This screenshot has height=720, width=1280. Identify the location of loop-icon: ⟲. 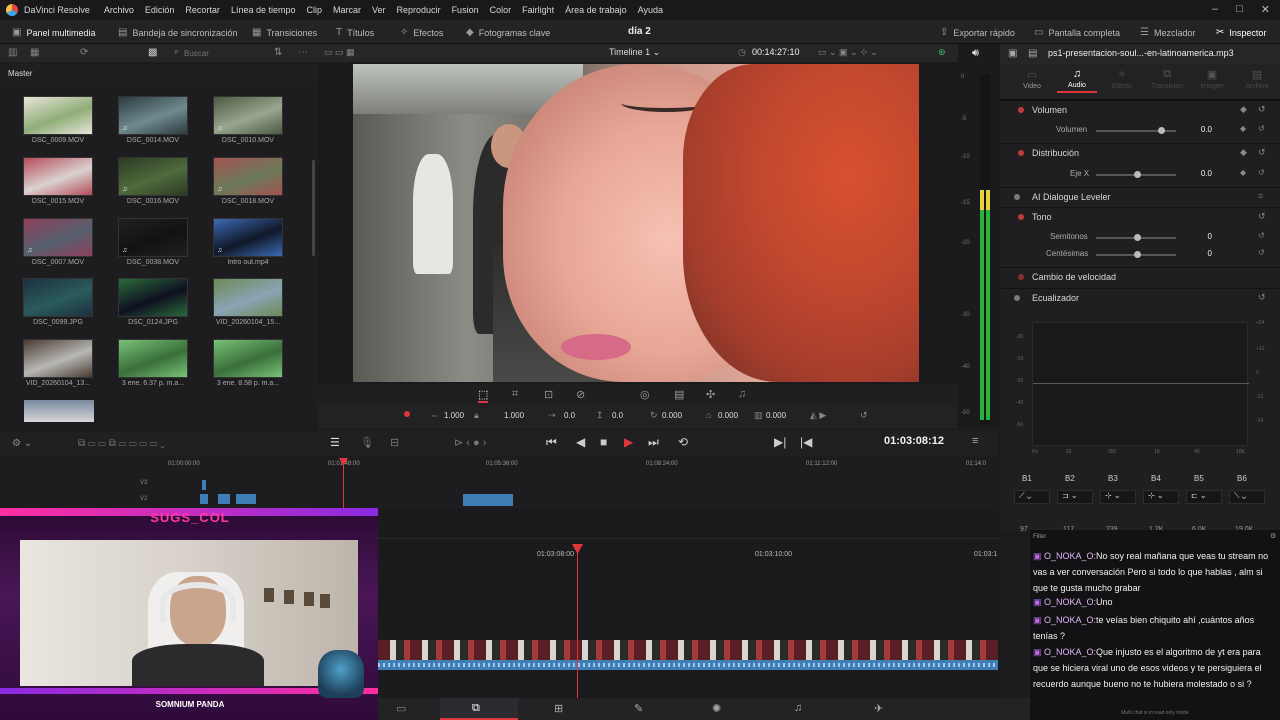
(683, 442).